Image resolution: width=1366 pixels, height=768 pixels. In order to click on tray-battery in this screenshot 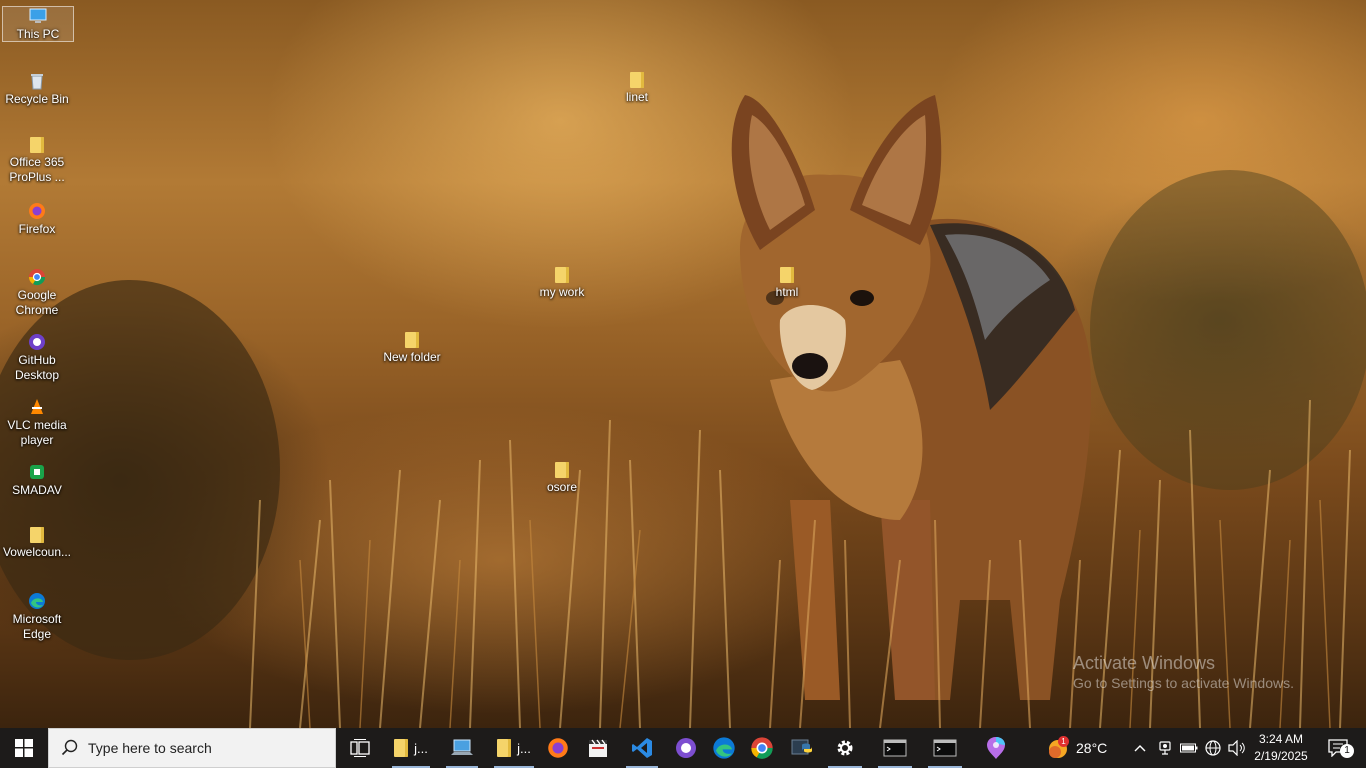, I will do `click(1189, 748)`.